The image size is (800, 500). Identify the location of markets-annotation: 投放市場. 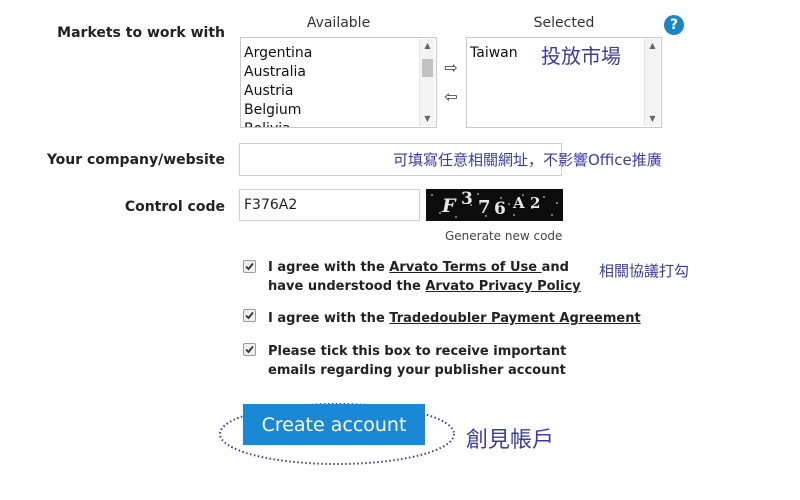
(581, 56).